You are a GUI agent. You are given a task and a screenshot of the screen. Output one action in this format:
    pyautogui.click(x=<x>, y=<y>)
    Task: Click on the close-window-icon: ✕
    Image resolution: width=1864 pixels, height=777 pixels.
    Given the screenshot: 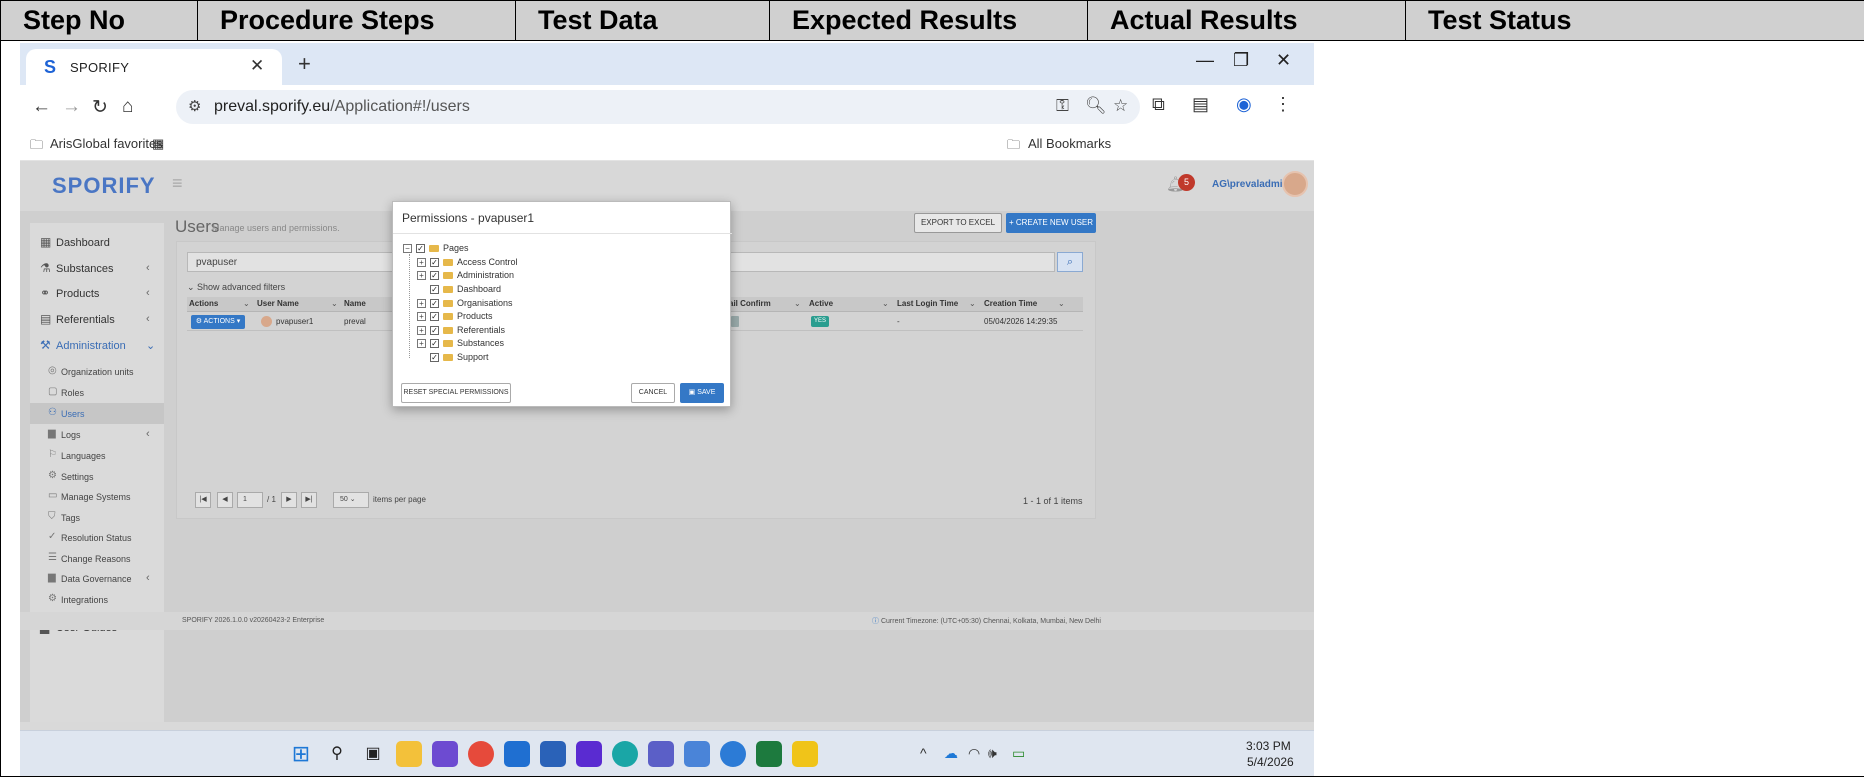 What is the action you would take?
    pyautogui.click(x=1283, y=60)
    